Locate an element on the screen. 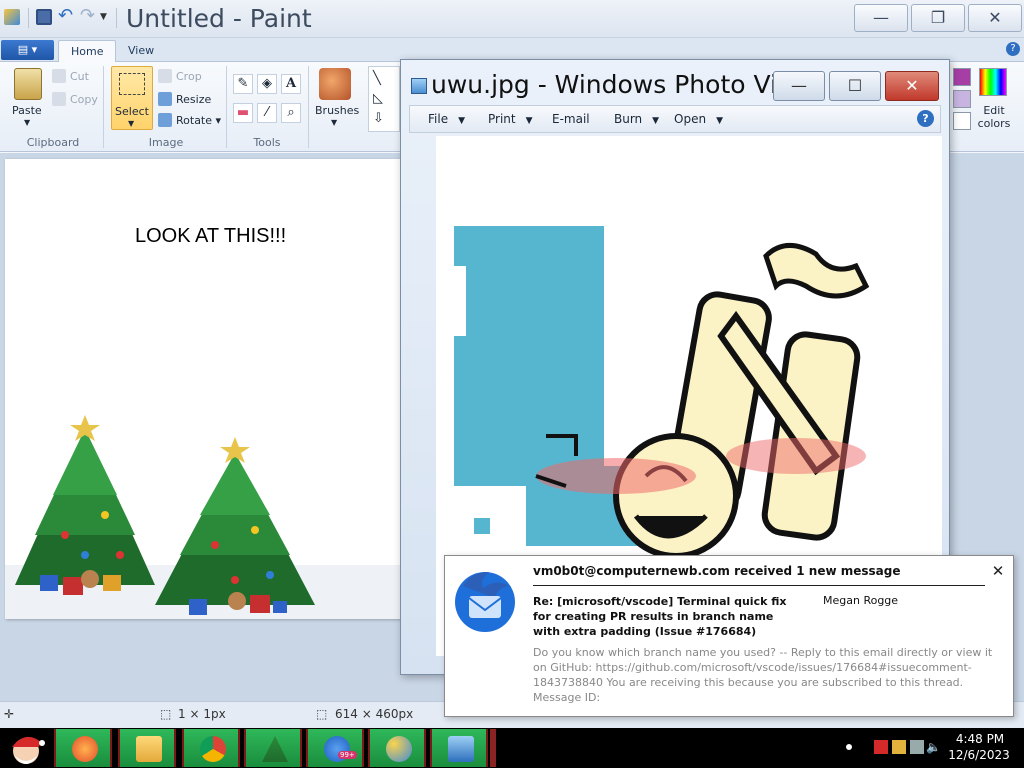  image-size: 614 × 460px is located at coordinates (374, 714).